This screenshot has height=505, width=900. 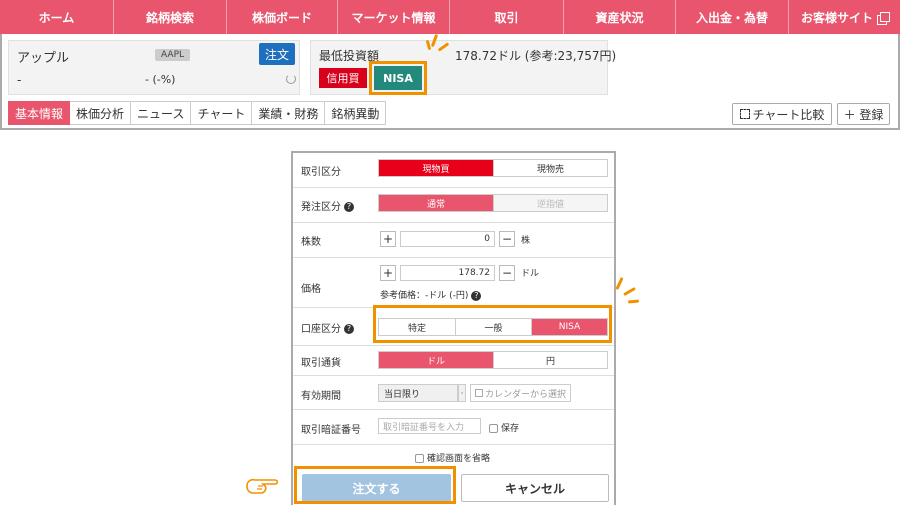 What do you see at coordinates (161, 113) in the screenshot?
I see `tab-news: ニュース` at bounding box center [161, 113].